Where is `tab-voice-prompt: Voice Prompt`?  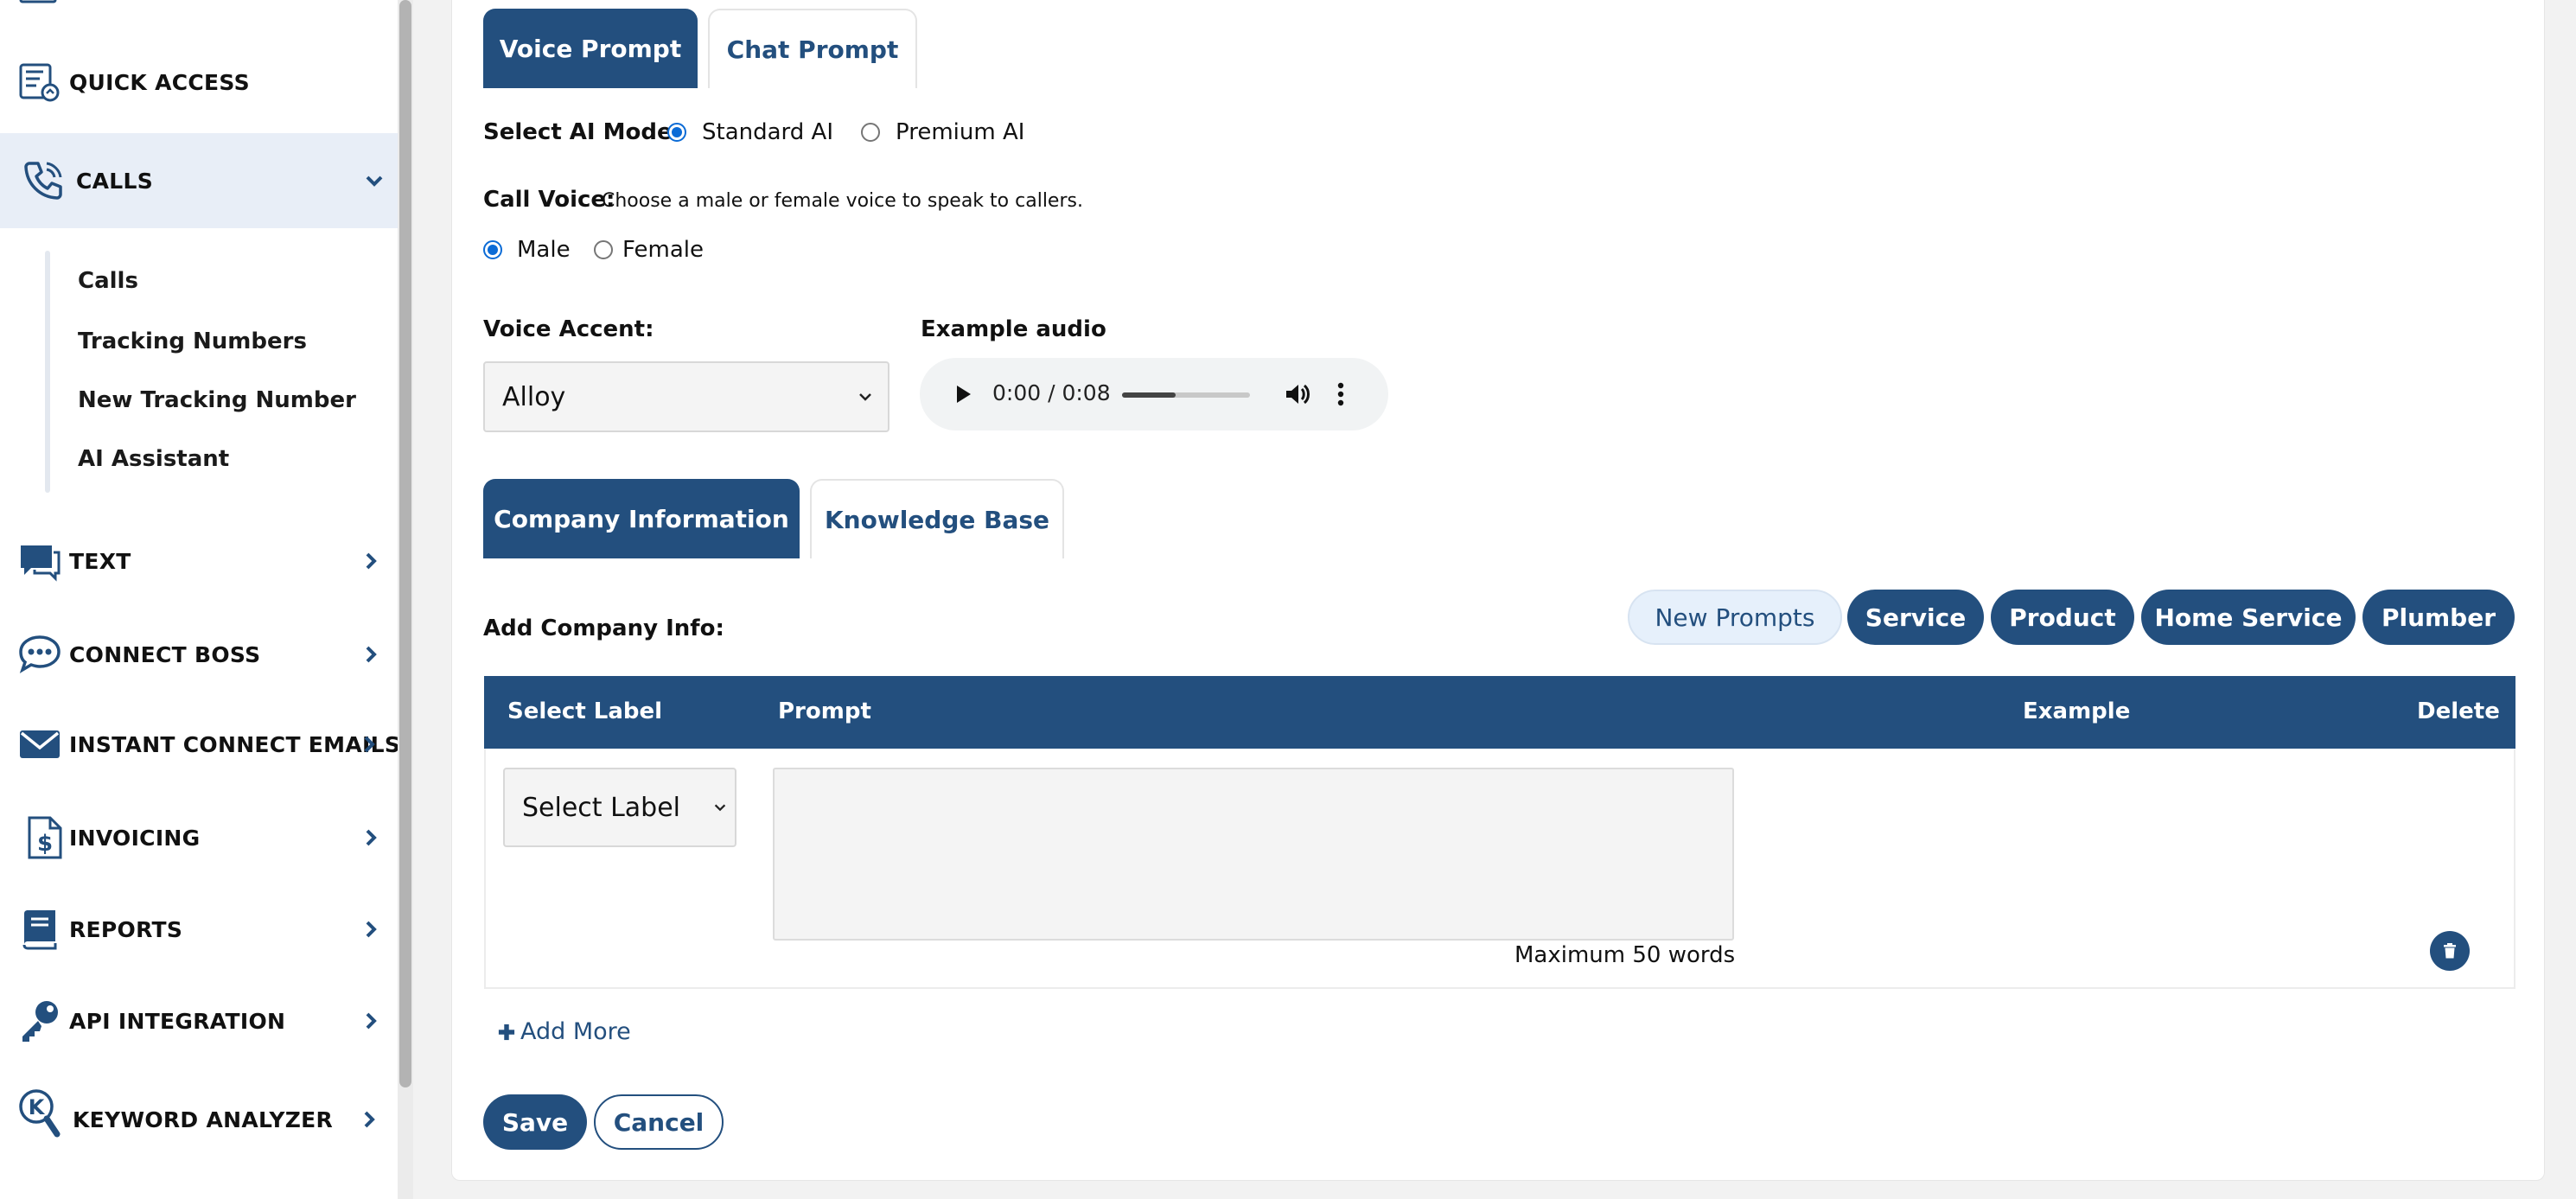 tab-voice-prompt: Voice Prompt is located at coordinates (590, 48).